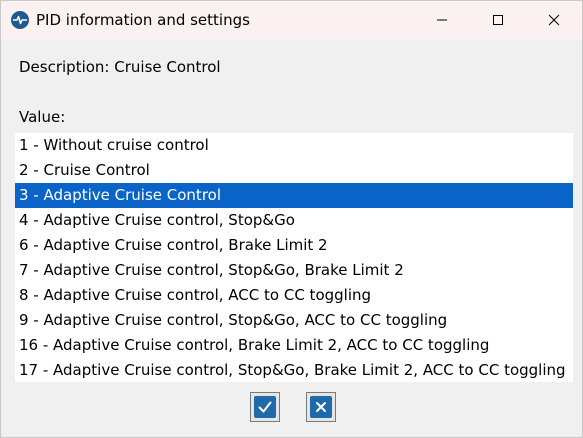 This screenshot has width=583, height=438. What do you see at coordinates (294, 145) in the screenshot?
I see `list-item: 1 - Without cruise control` at bounding box center [294, 145].